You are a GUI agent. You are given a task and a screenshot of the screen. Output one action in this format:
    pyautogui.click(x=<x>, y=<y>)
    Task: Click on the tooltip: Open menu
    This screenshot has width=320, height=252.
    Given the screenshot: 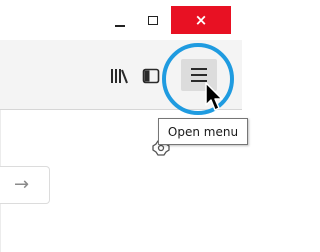 What is the action you would take?
    pyautogui.click(x=203, y=131)
    